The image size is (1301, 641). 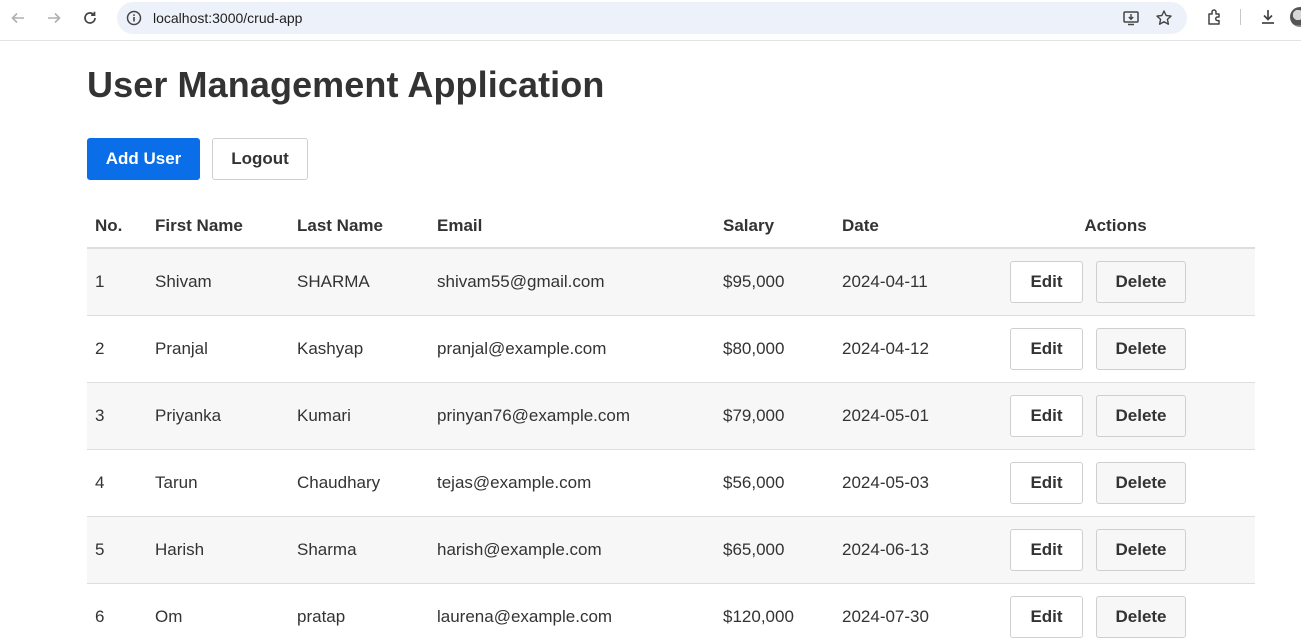 What do you see at coordinates (260, 159) in the screenshot?
I see `logout-button: Logout` at bounding box center [260, 159].